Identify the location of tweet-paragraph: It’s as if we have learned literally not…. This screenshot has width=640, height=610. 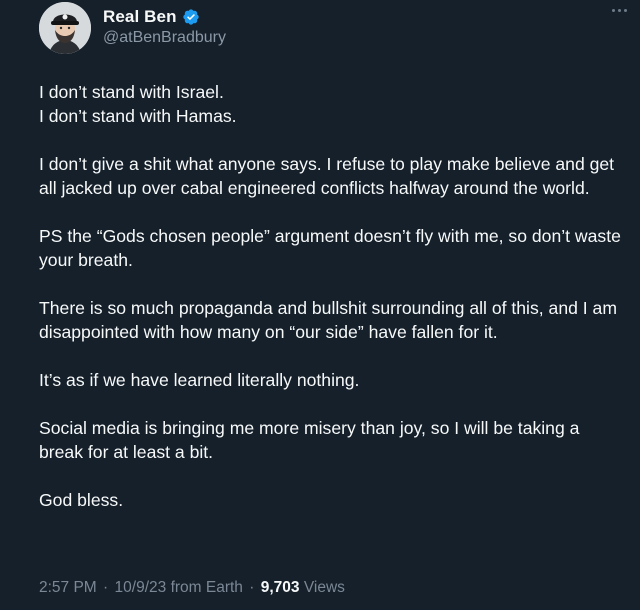
(199, 380).